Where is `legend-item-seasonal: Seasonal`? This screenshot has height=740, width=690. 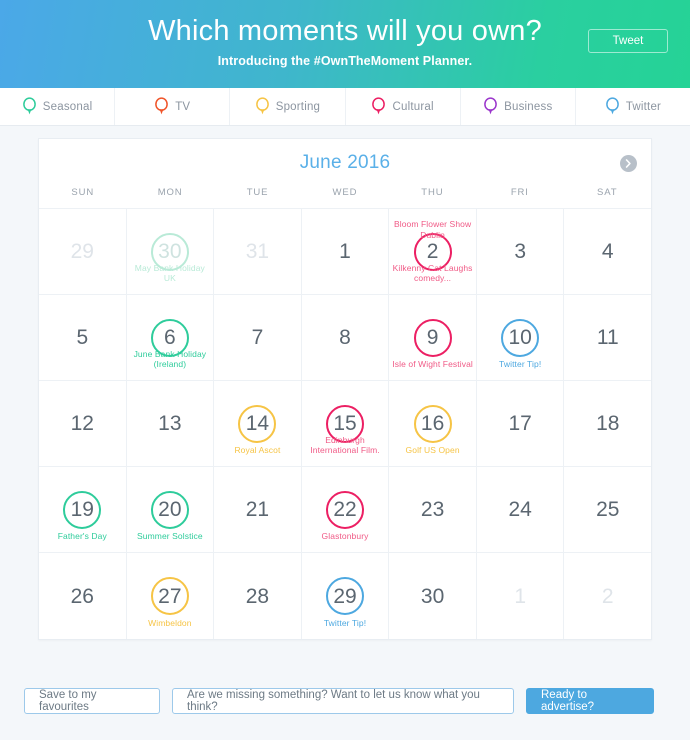 legend-item-seasonal: Seasonal is located at coordinates (58, 106).